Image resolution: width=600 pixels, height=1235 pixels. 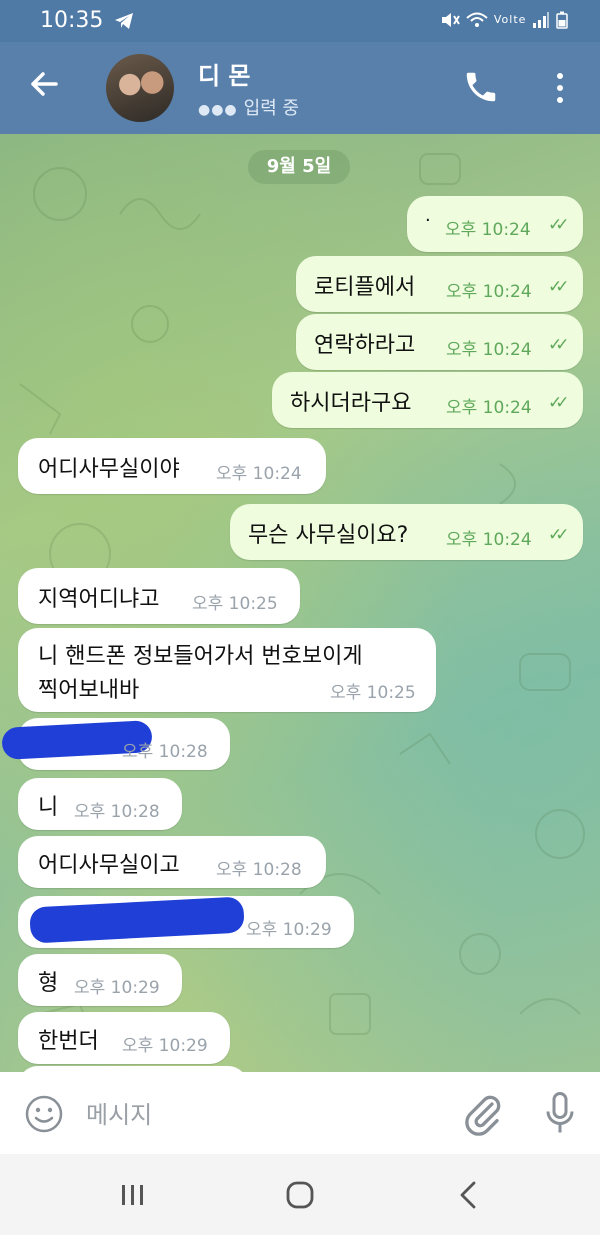 I want to click on system-nav-bar, so click(x=300, y=1194).